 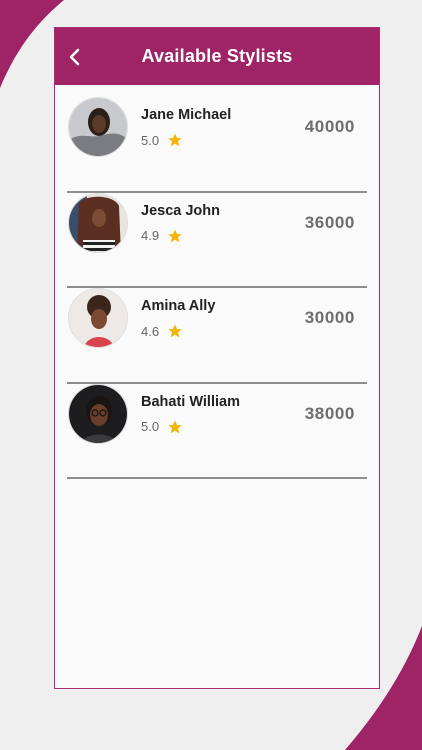 I want to click on price: 30000, so click(x=329, y=317).